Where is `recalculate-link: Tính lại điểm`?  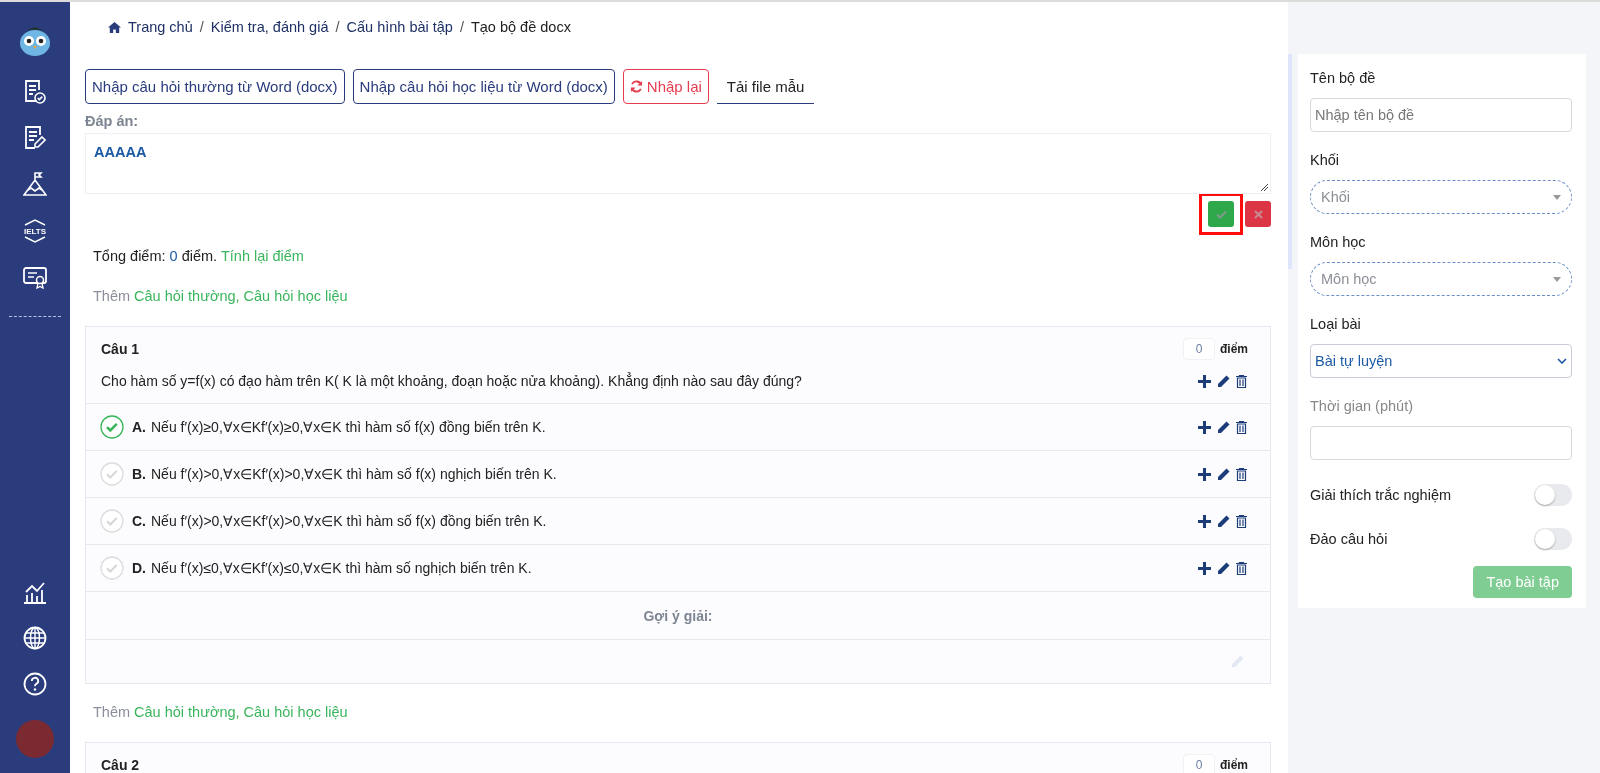 recalculate-link: Tính lại điểm is located at coordinates (262, 256).